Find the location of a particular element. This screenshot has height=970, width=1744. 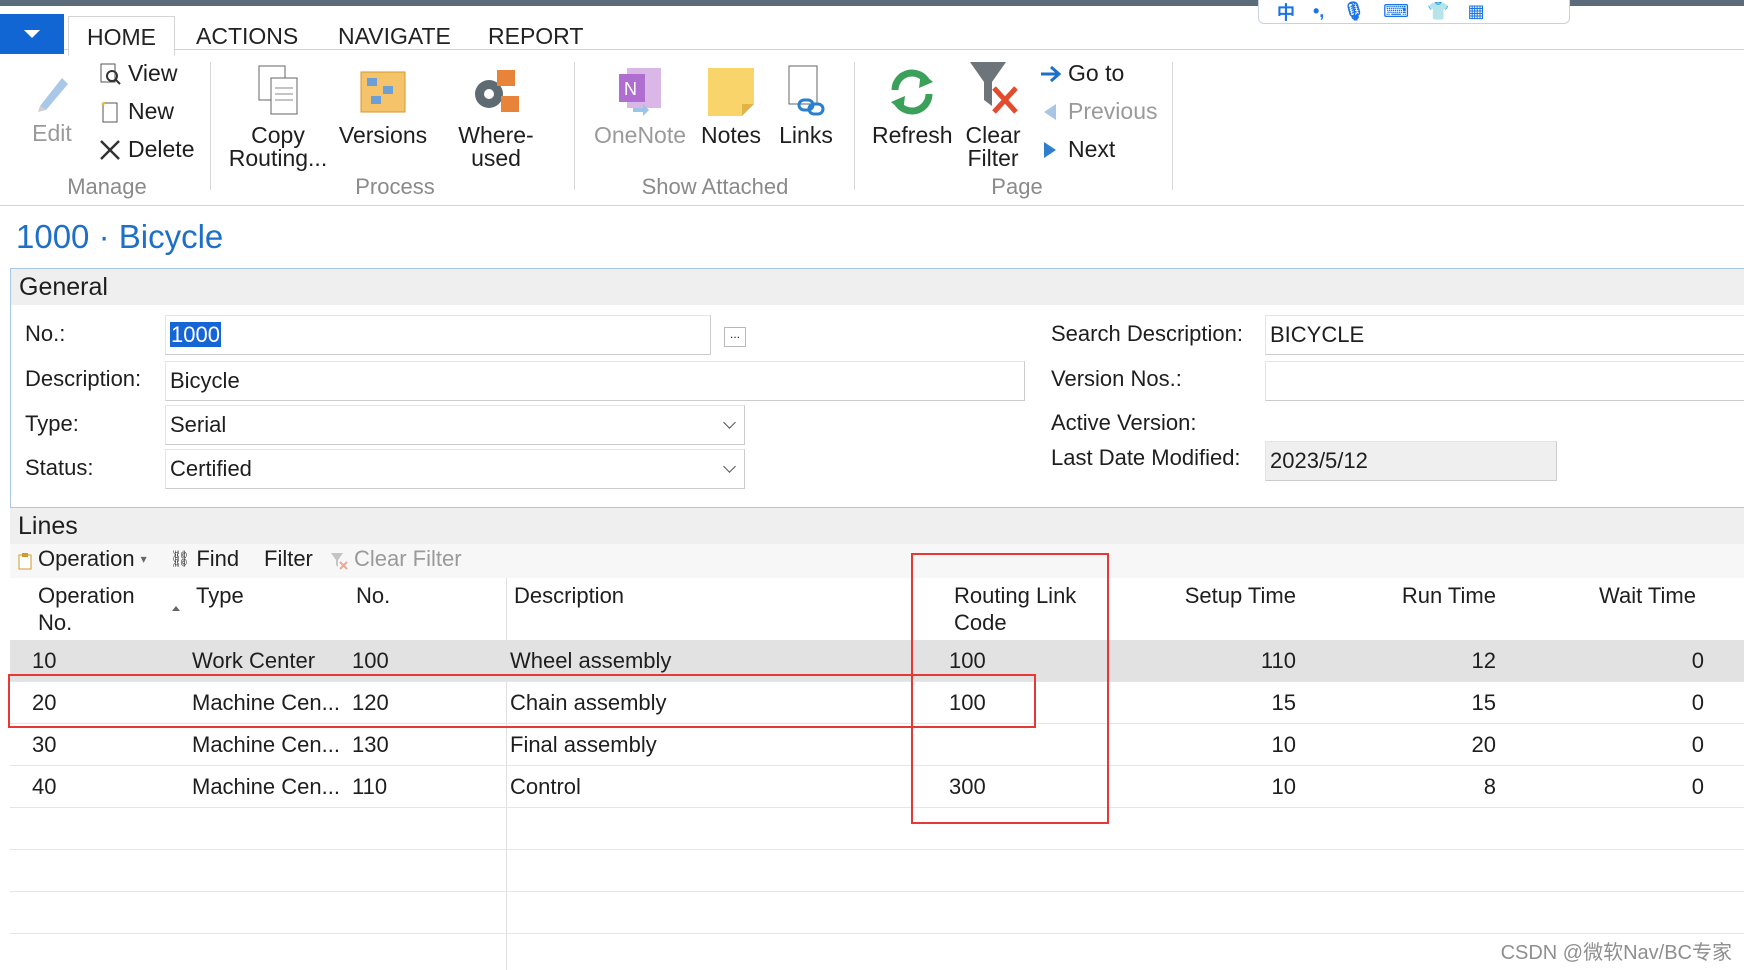

group-label-process: Process is located at coordinates (395, 186).